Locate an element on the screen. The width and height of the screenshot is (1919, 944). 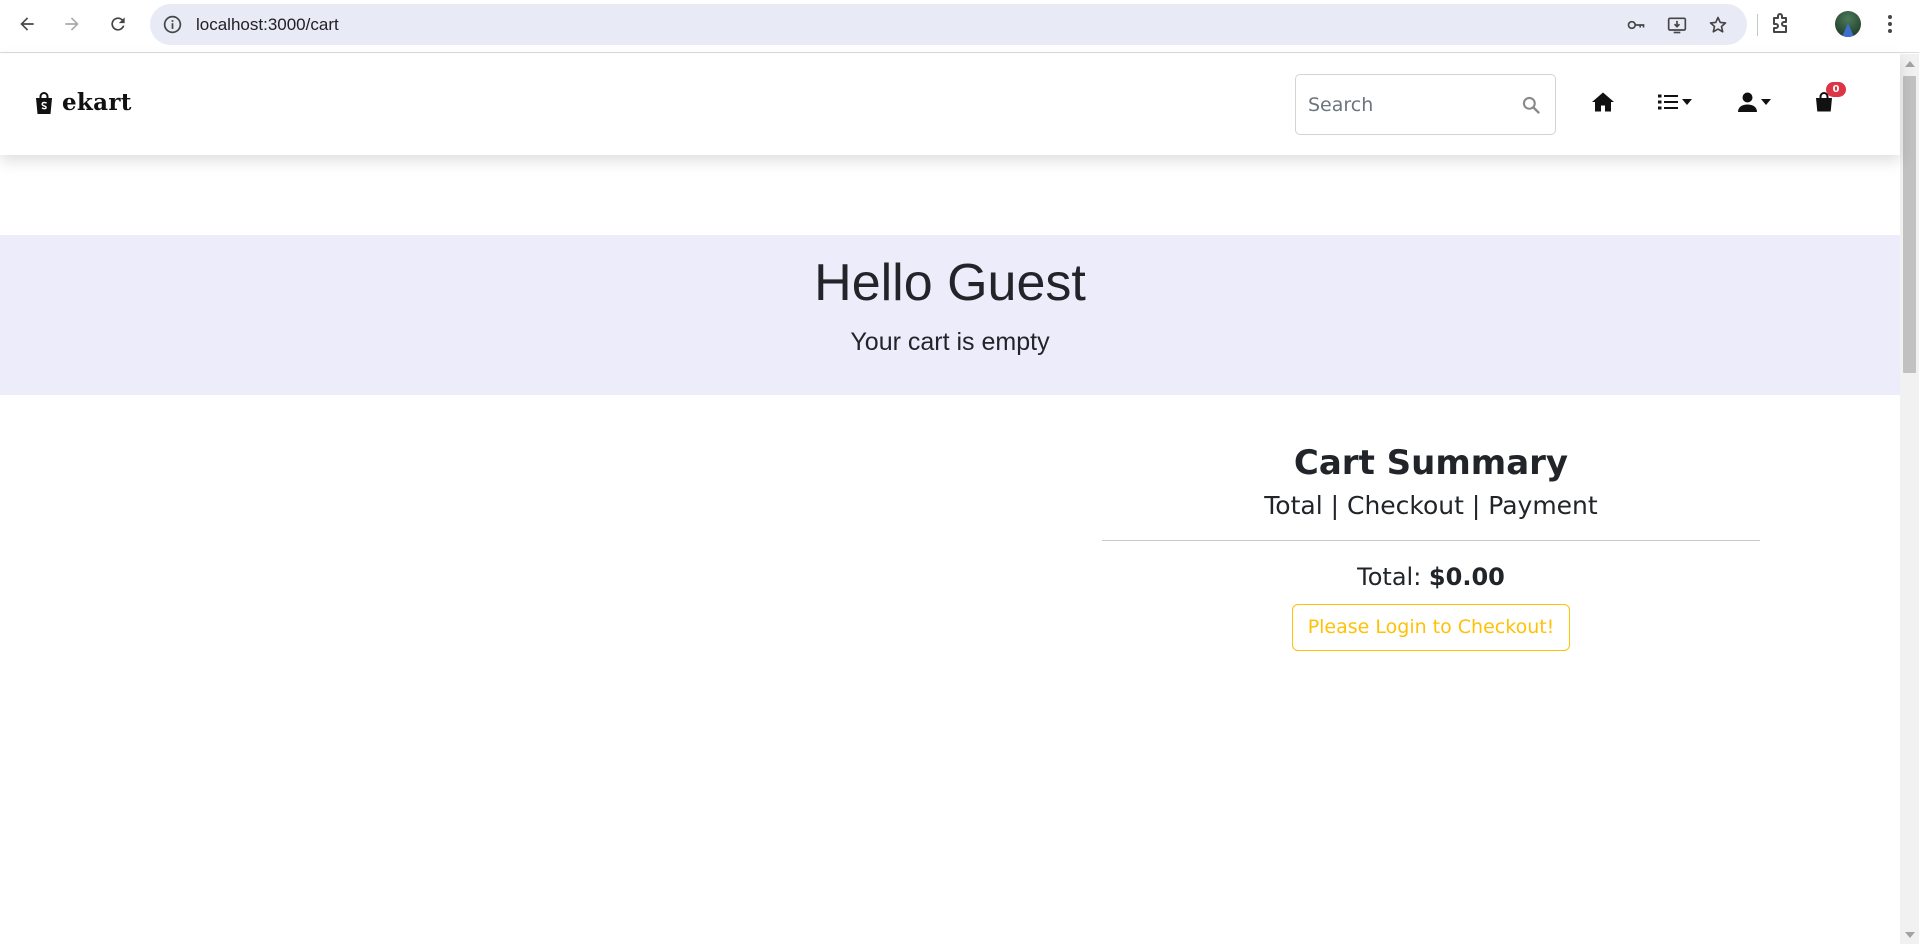
reload-icon is located at coordinates (118, 24).